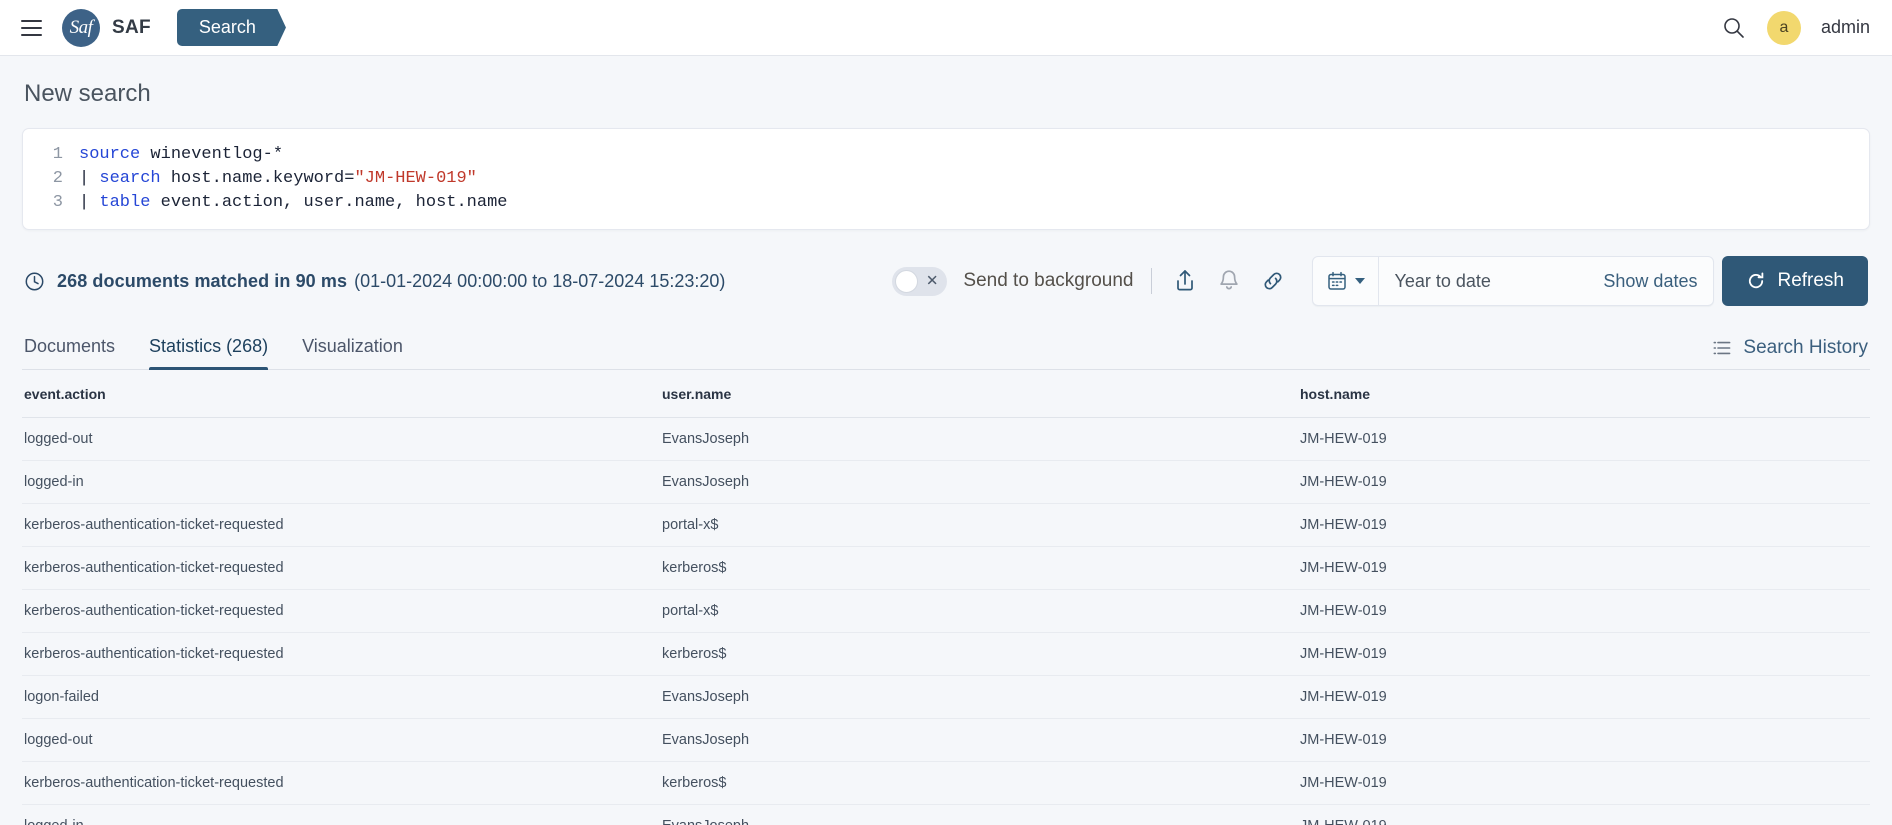 The width and height of the screenshot is (1892, 825). What do you see at coordinates (1805, 347) in the screenshot?
I see `search-history-label: Search History` at bounding box center [1805, 347].